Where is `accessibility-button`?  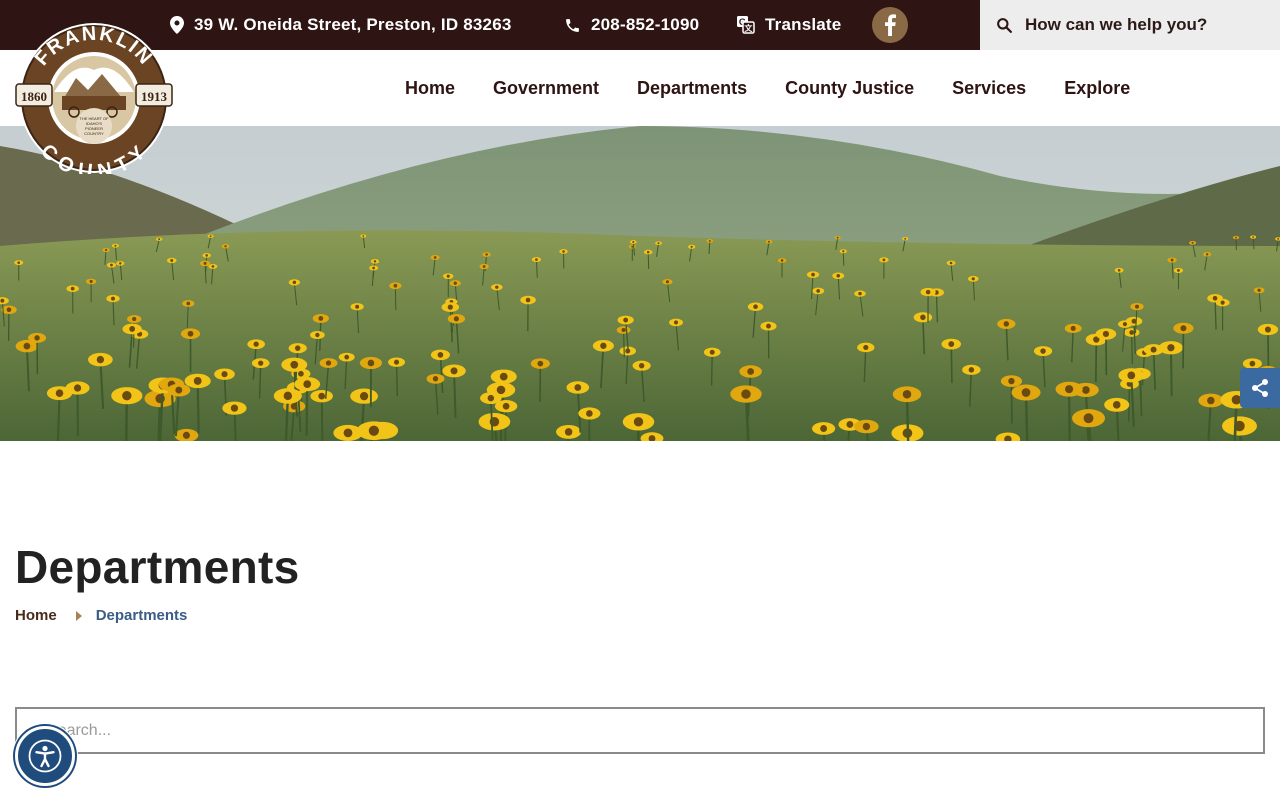 accessibility-button is located at coordinates (45, 756).